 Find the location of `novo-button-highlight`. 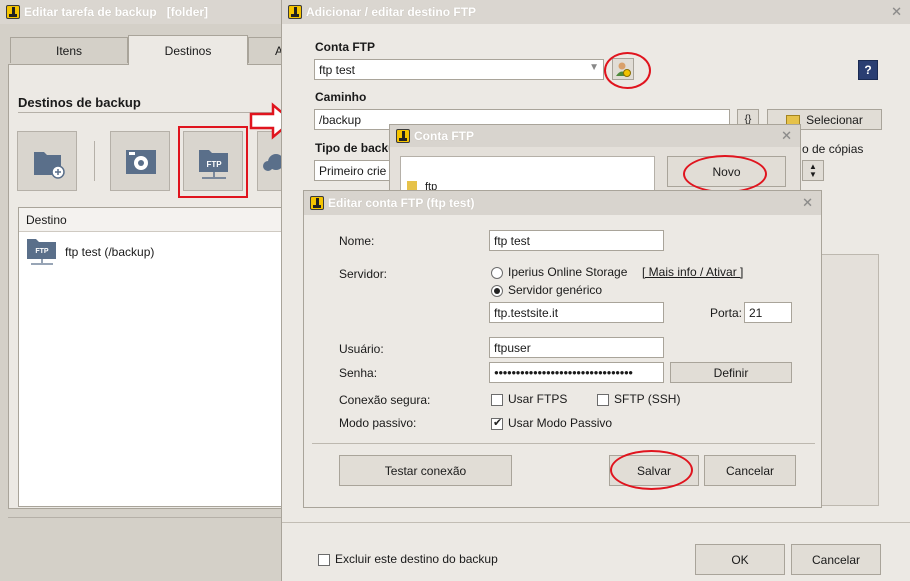

novo-button-highlight is located at coordinates (725, 174).